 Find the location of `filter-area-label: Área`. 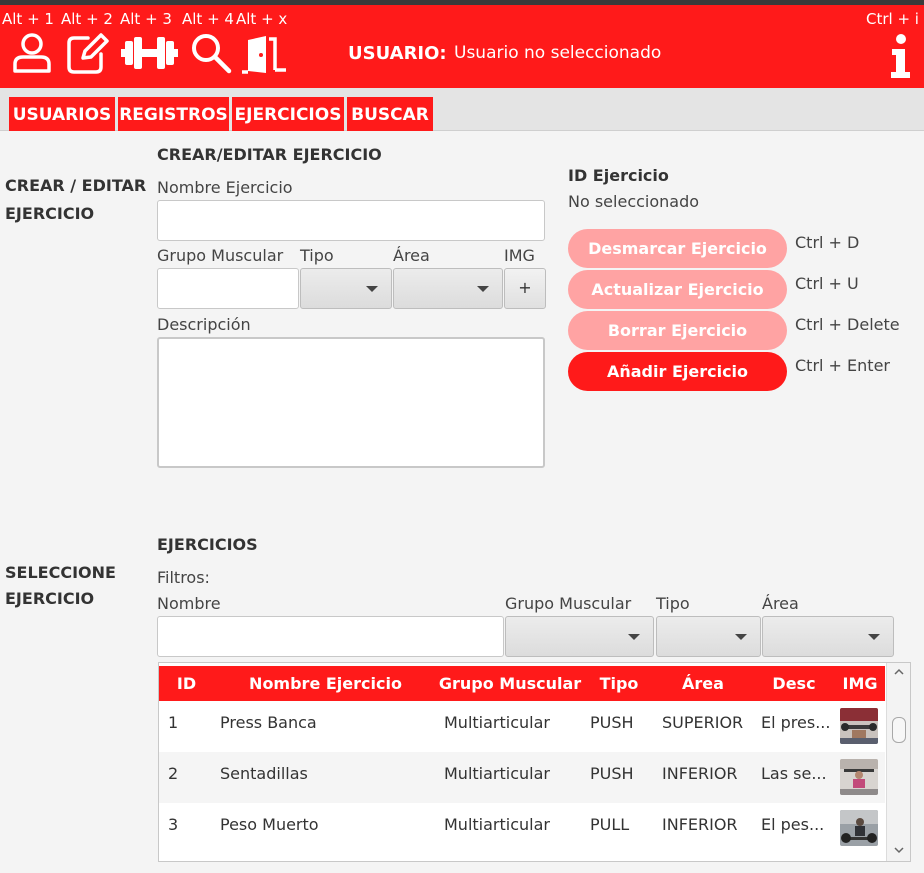

filter-area-label: Área is located at coordinates (780, 603).